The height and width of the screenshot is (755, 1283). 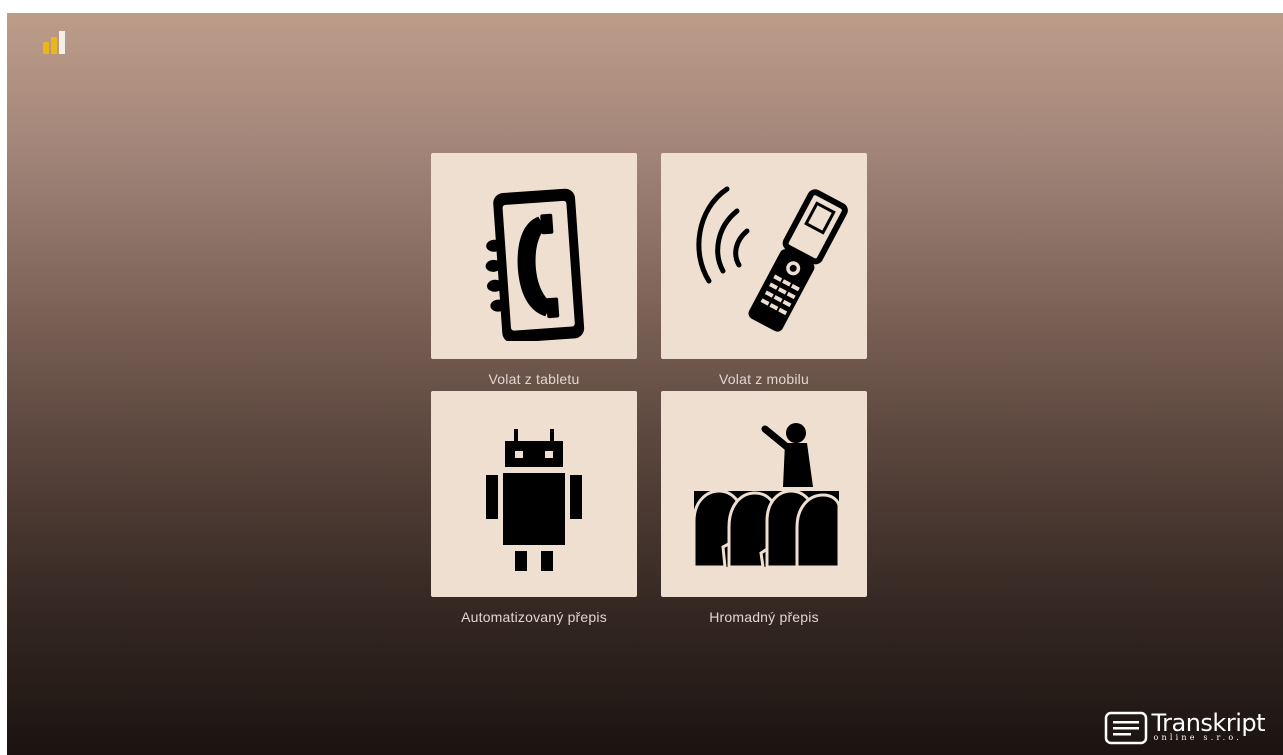 I want to click on signal-bars-icon, so click(x=54, y=42).